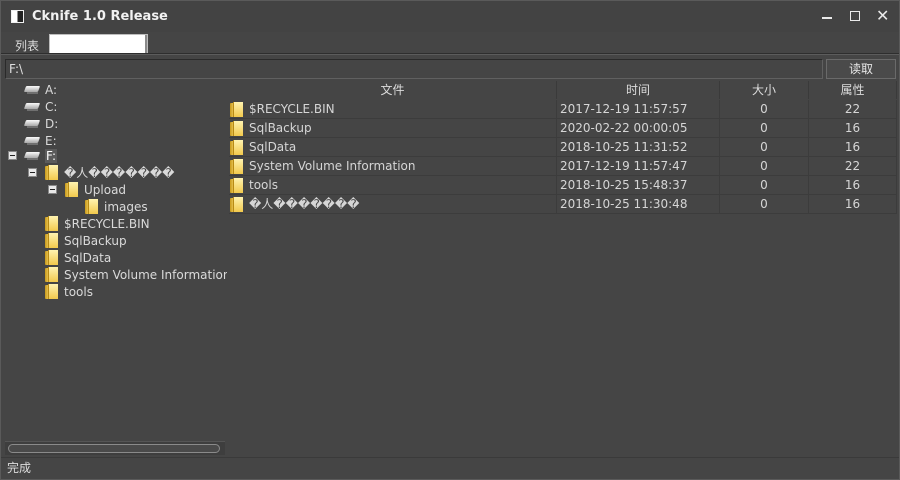 This screenshot has height=480, width=900. What do you see at coordinates (292, 108) in the screenshot?
I see `file-name: $RECYCLE.BIN` at bounding box center [292, 108].